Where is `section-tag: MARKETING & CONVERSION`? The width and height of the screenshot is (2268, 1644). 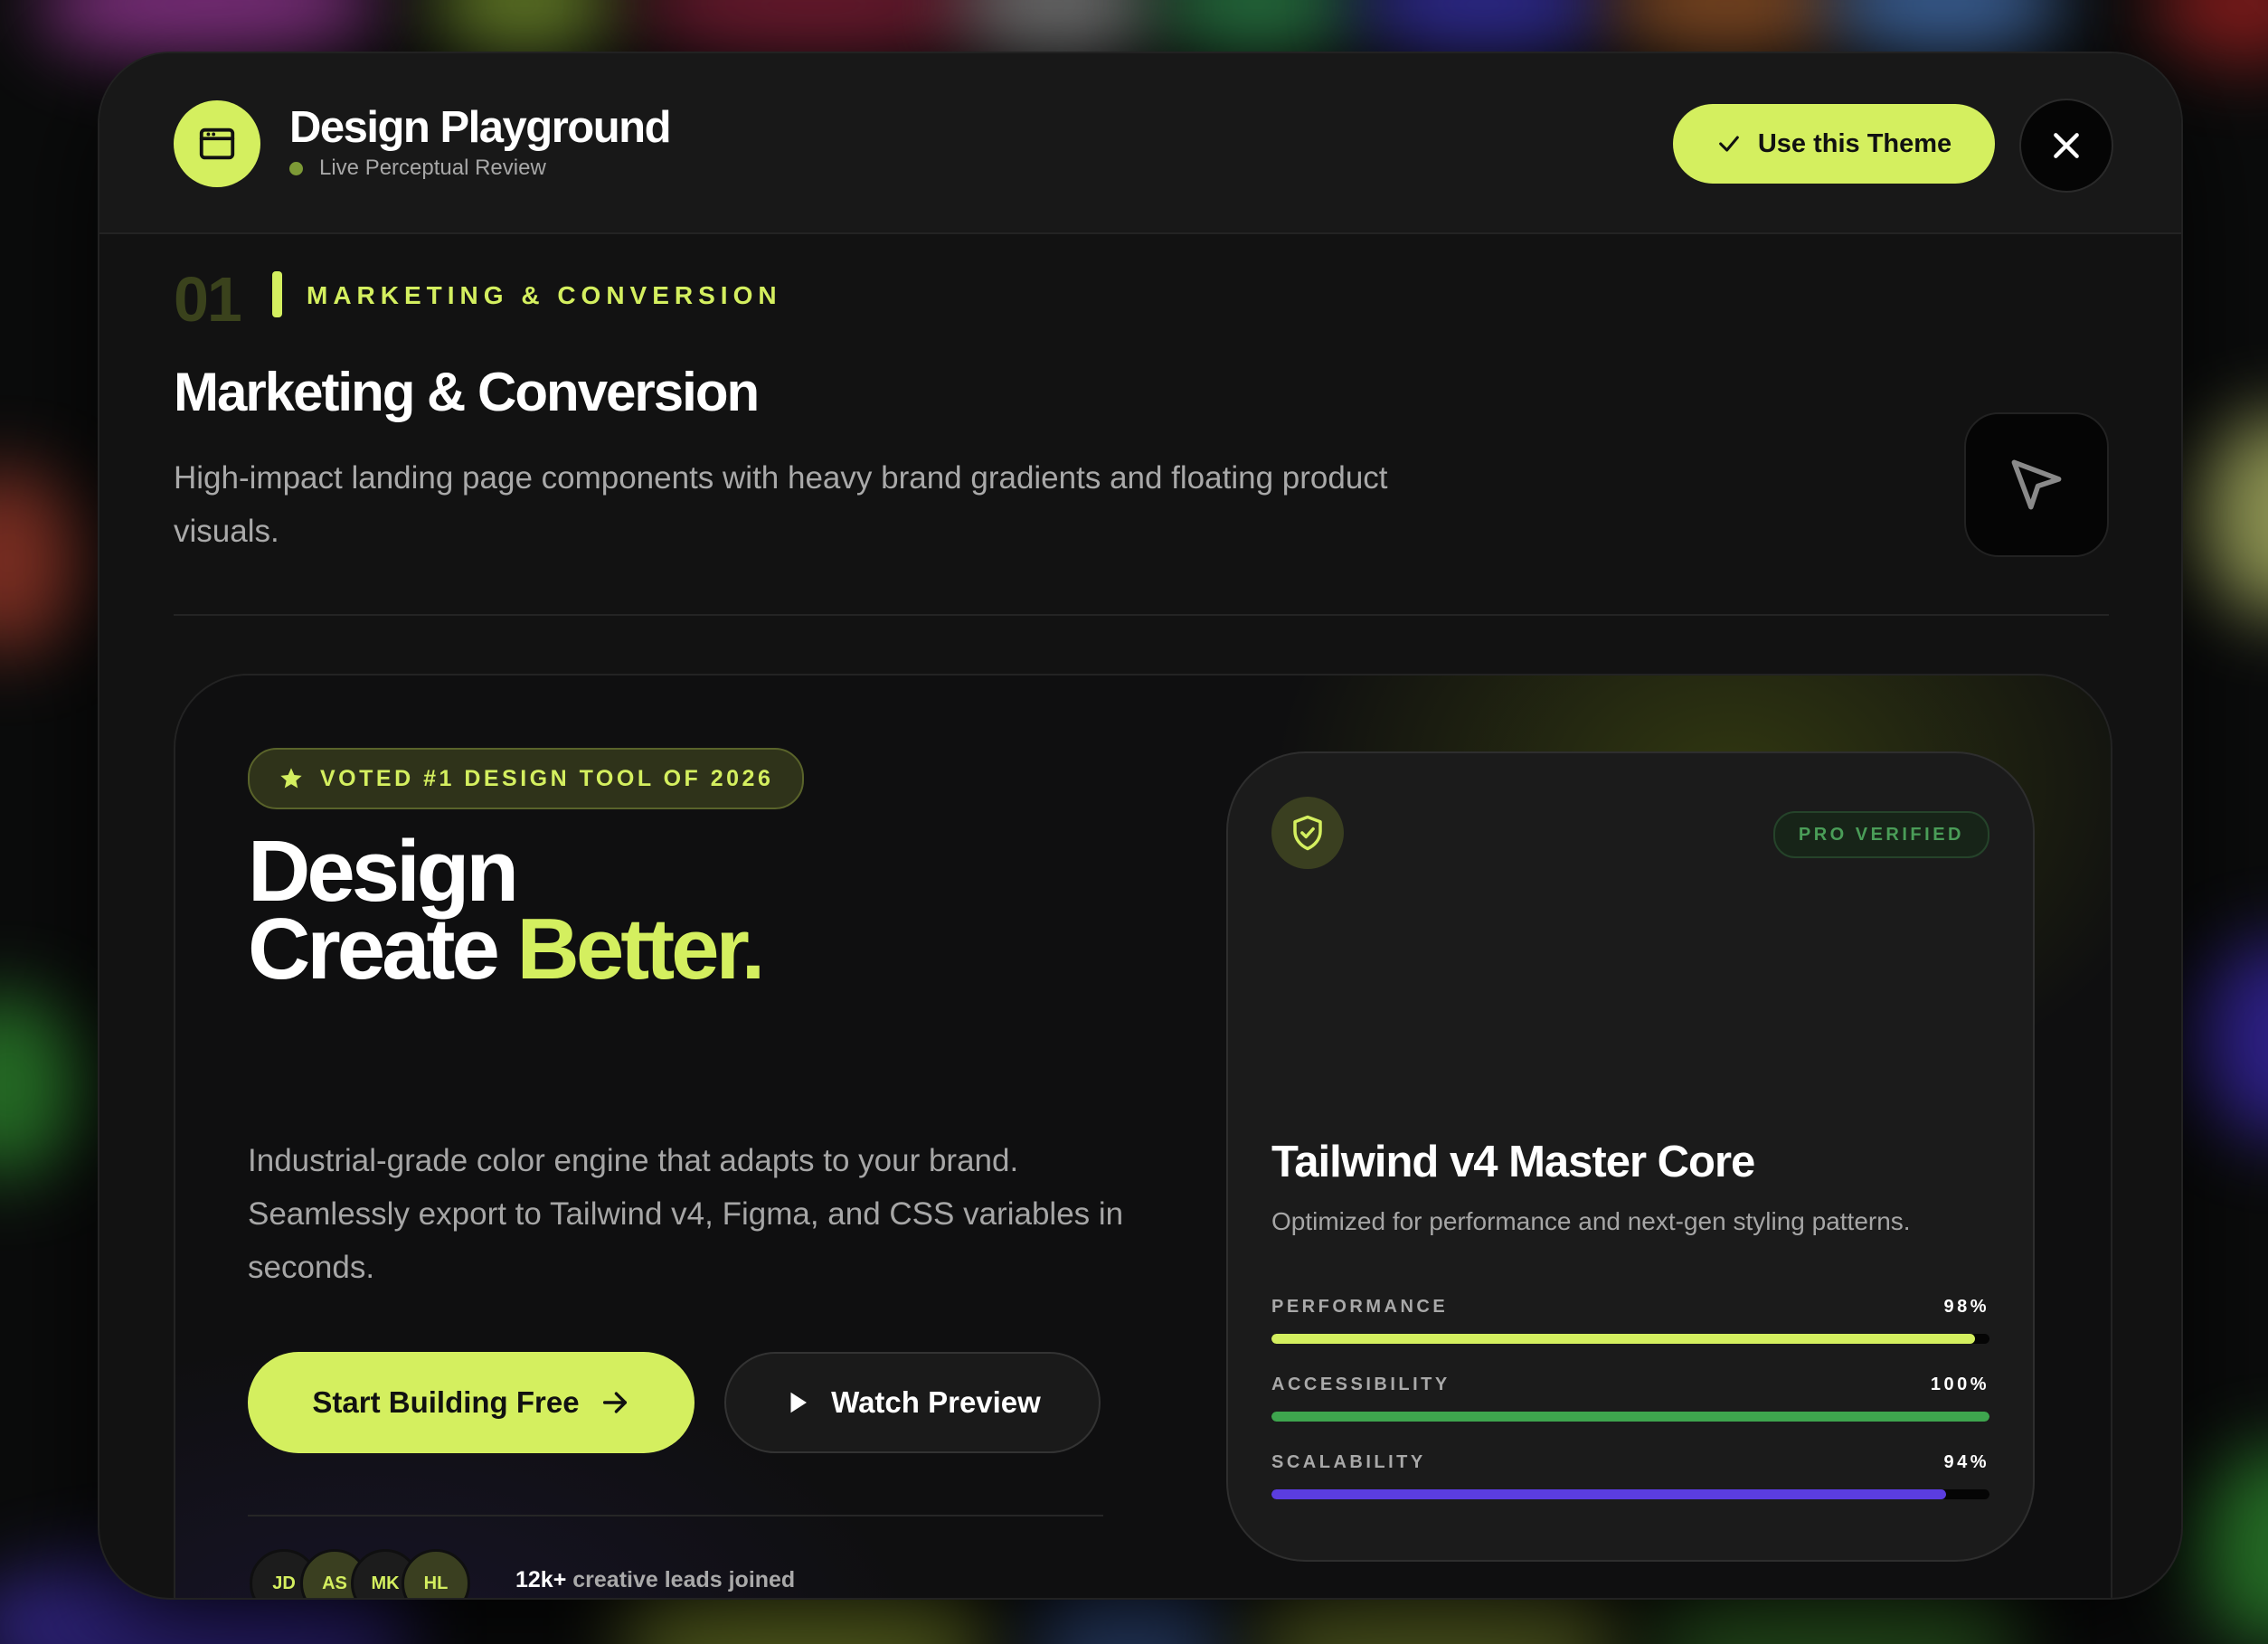
section-tag: MARKETING & CONVERSION is located at coordinates (544, 295).